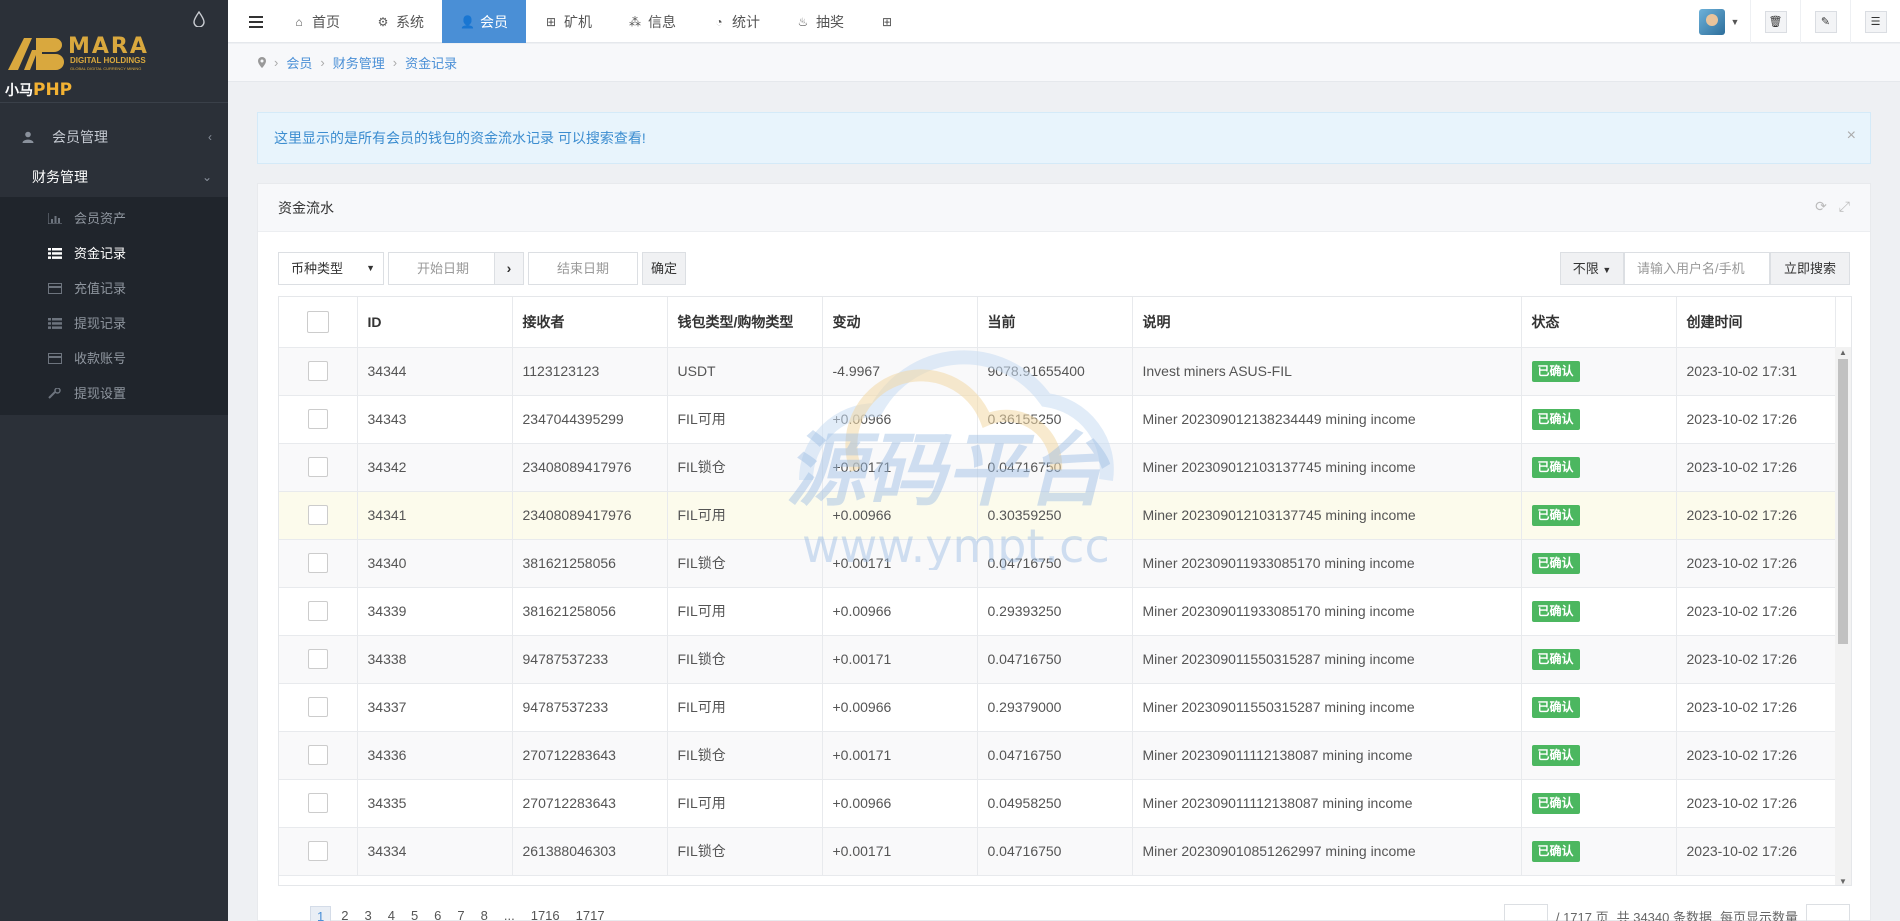 The image size is (1900, 921). What do you see at coordinates (114, 218) in the screenshot?
I see `sidebar-subitem-member-assets: 会员资产` at bounding box center [114, 218].